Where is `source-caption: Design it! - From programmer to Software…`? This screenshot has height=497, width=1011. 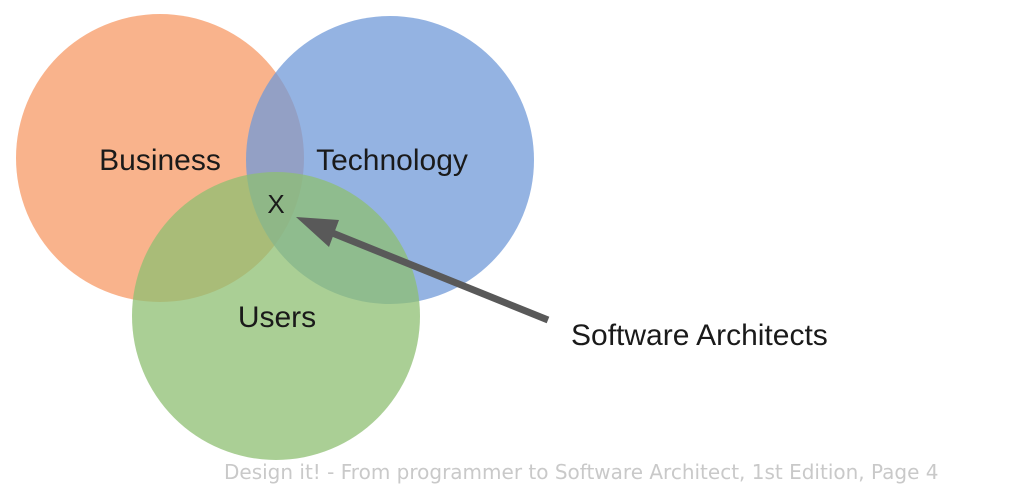 source-caption: Design it! - From programmer to Software… is located at coordinates (581, 472).